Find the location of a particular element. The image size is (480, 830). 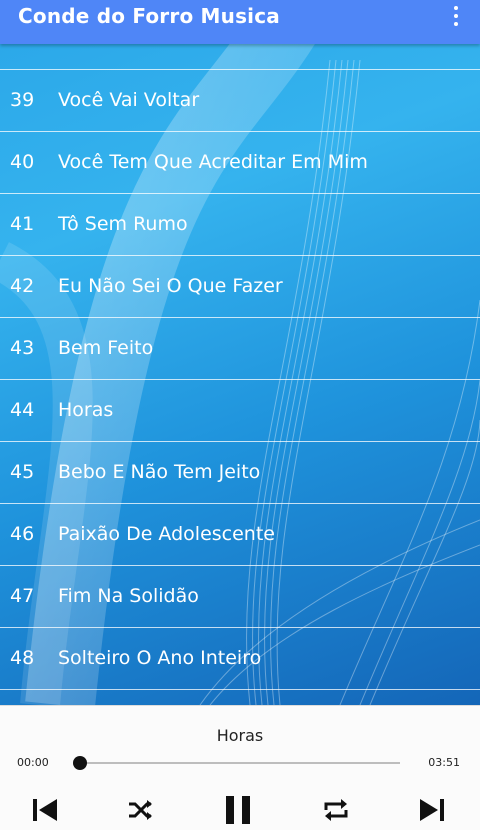

list-item: 39 Você Vai Voltar is located at coordinates (240, 101).